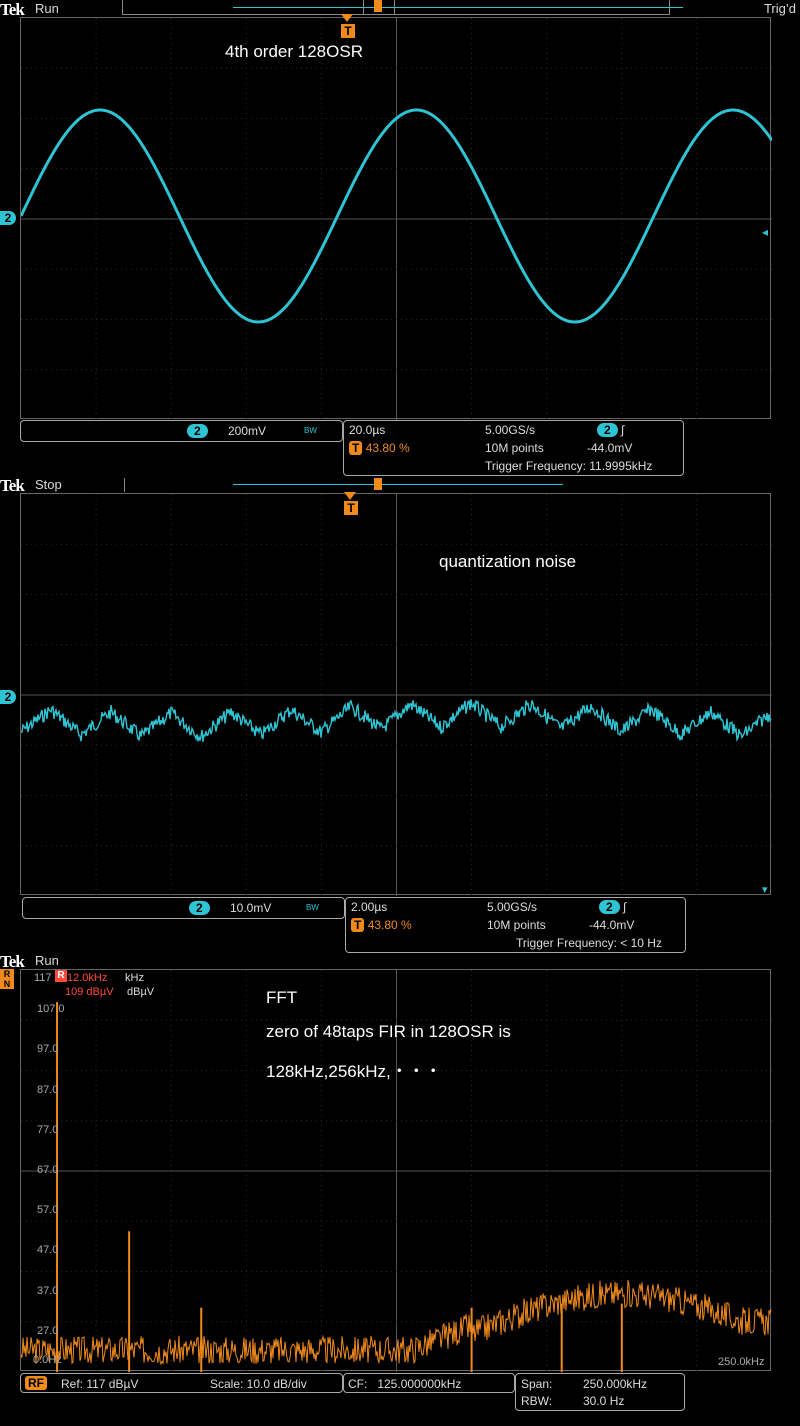 This screenshot has width=800, height=1426. Describe the element at coordinates (48, 1210) in the screenshot. I see `y-axis-label: 57.0` at that location.